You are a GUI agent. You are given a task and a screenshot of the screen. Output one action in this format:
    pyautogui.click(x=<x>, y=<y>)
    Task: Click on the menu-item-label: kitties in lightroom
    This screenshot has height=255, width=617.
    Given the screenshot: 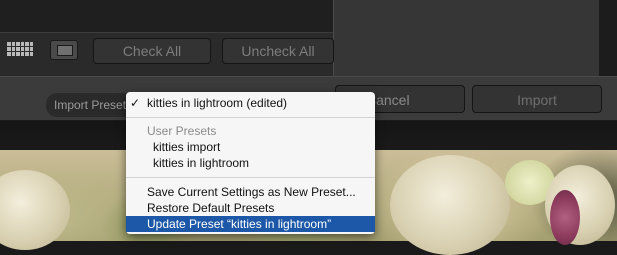 What is the action you would take?
    pyautogui.click(x=201, y=163)
    